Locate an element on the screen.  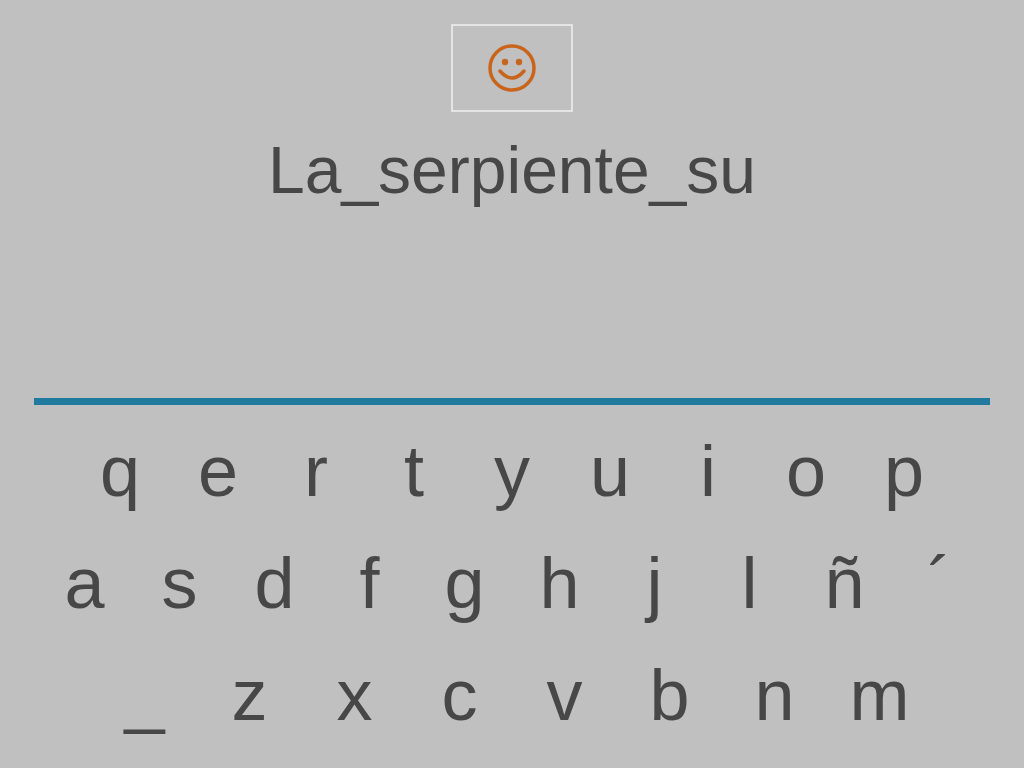
letter-key: x is located at coordinates (354, 695).